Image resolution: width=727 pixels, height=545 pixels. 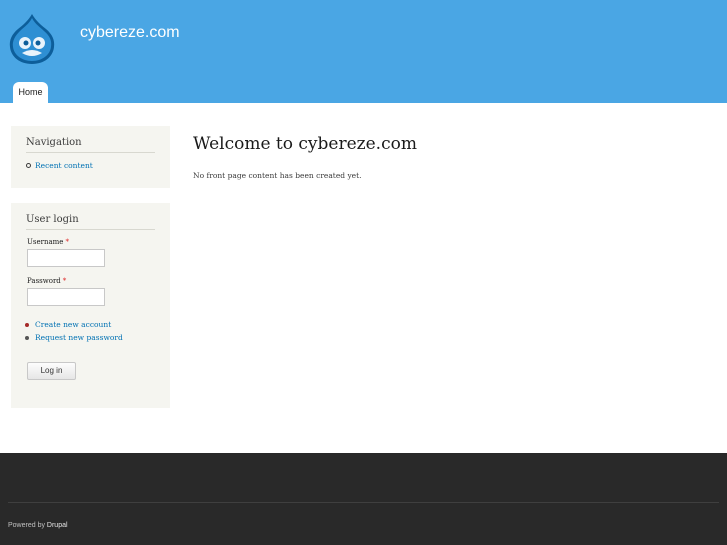 What do you see at coordinates (64, 165) in the screenshot?
I see `recent-content-link: Recent content` at bounding box center [64, 165].